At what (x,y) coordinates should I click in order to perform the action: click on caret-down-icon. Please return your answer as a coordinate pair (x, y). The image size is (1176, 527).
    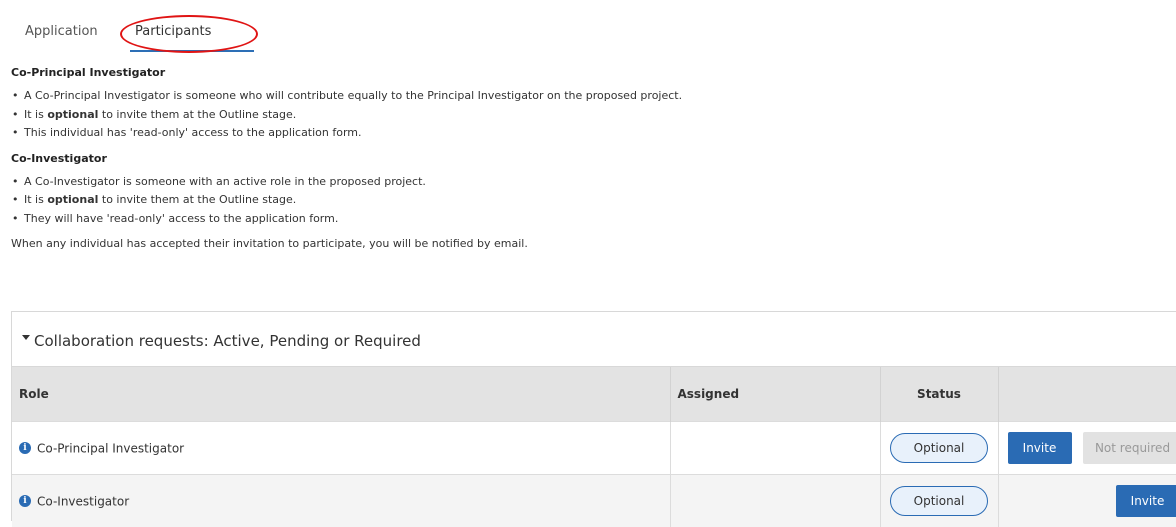
    Looking at the image, I should click on (26, 337).